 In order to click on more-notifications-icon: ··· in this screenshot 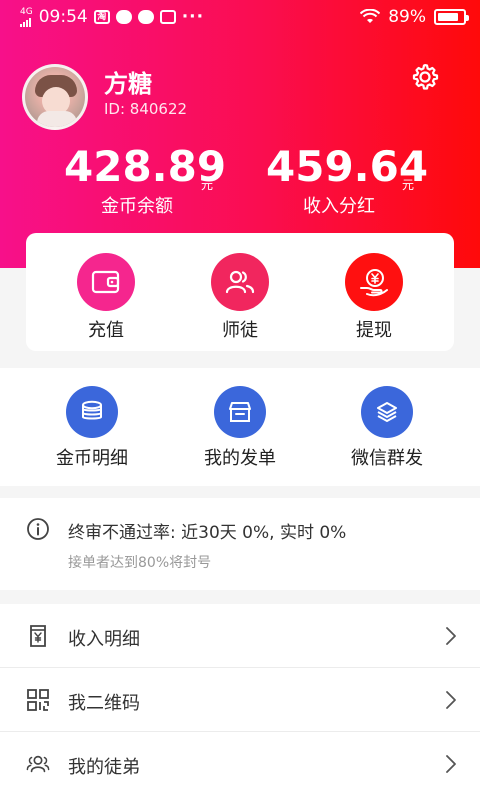, I will do `click(193, 17)`.